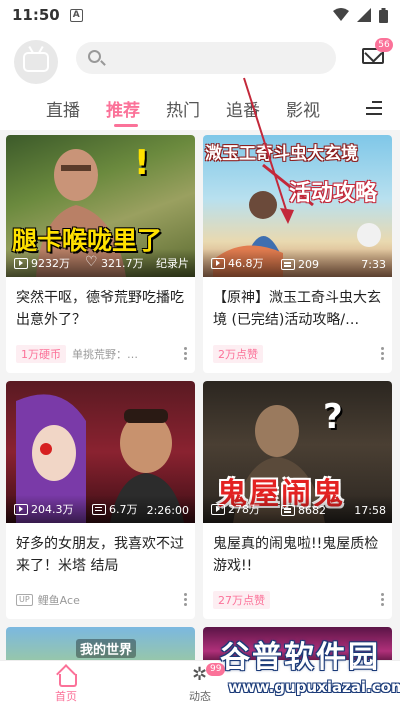 The image size is (400, 712). I want to click on danmaku-count: 209, so click(300, 264).